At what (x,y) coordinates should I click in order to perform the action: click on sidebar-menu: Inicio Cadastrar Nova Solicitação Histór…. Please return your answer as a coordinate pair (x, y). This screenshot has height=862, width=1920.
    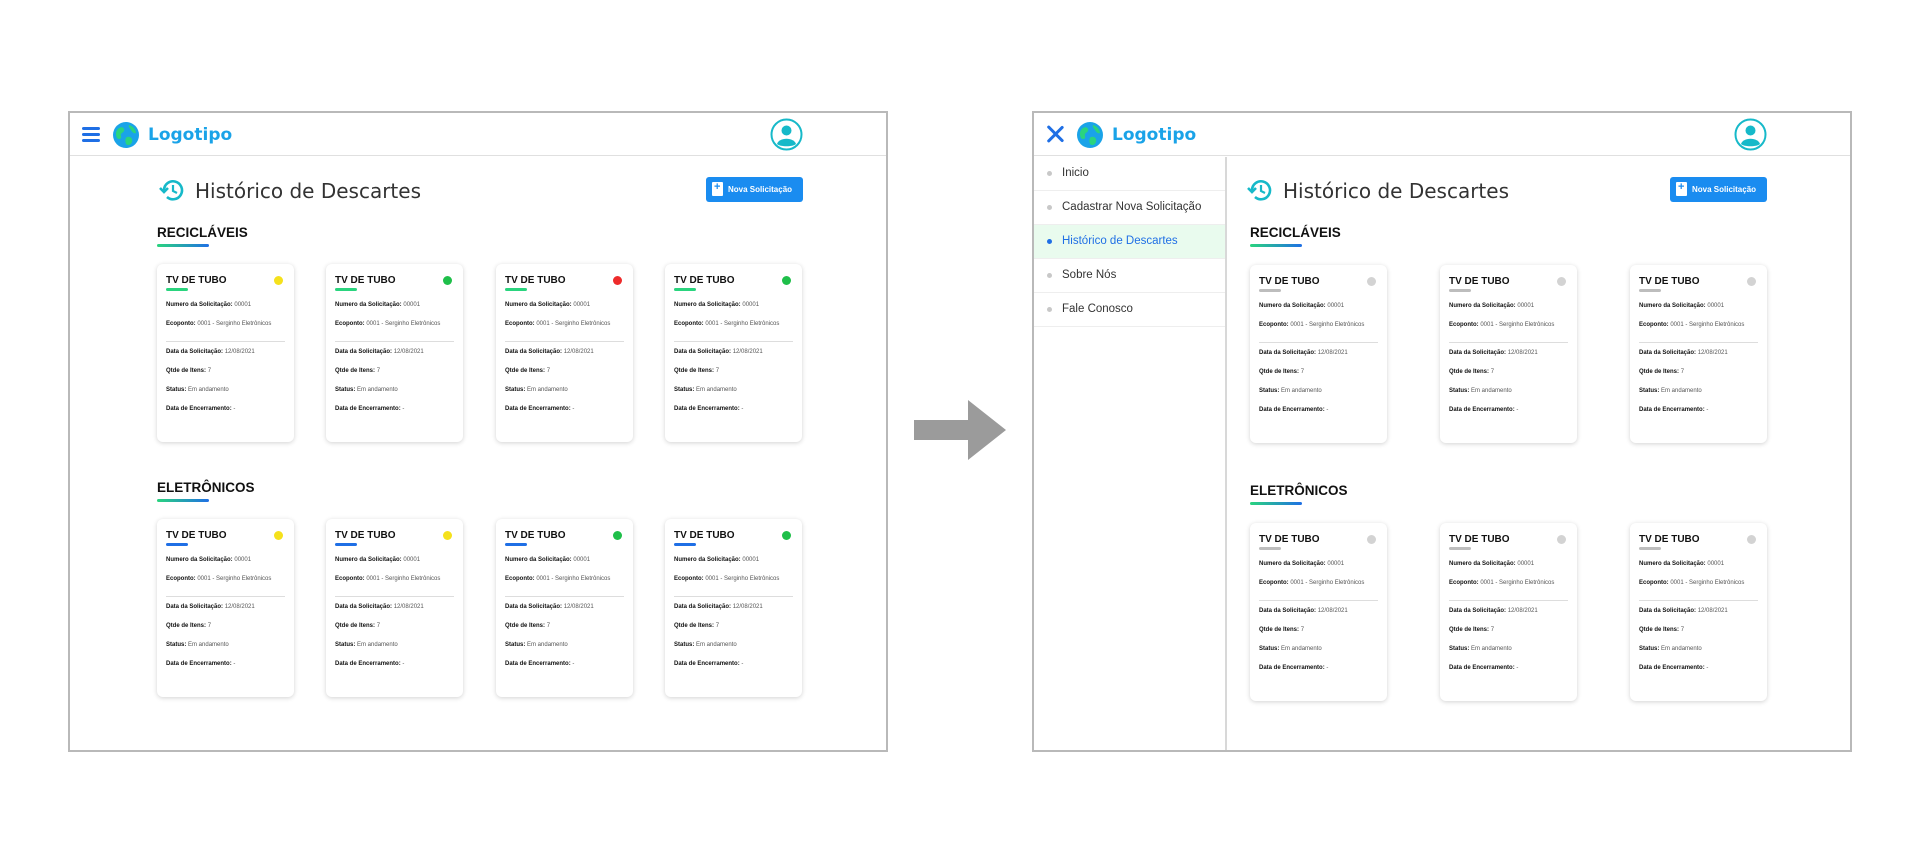
    Looking at the image, I should click on (1130, 453).